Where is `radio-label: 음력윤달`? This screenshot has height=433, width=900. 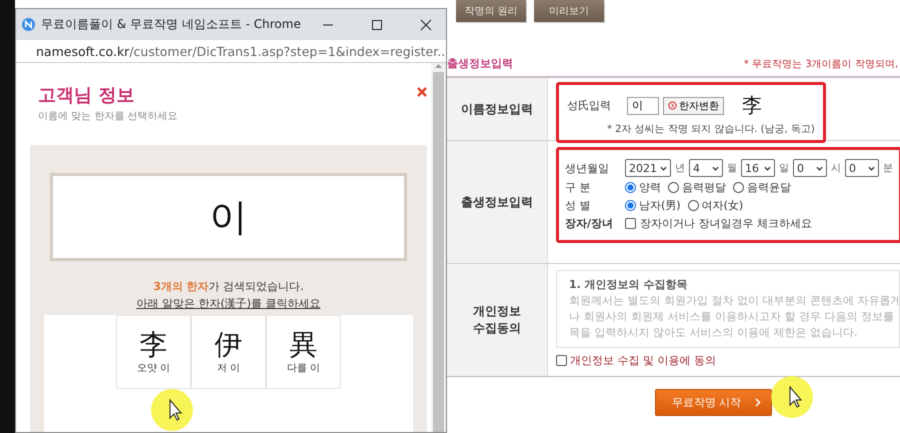
radio-label: 음력윤달 is located at coordinates (769, 187).